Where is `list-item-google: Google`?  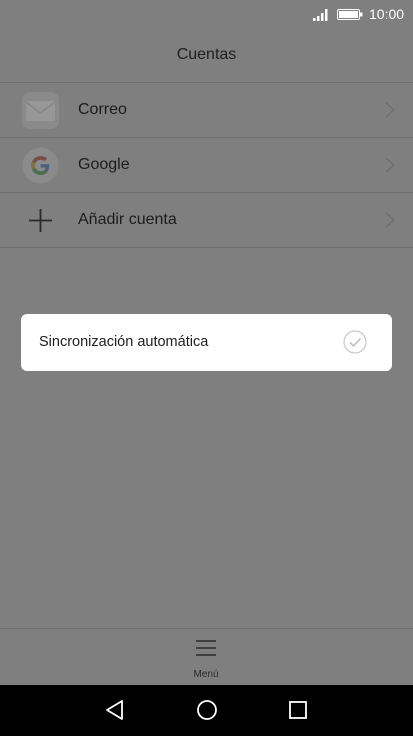 list-item-google: Google is located at coordinates (206, 165).